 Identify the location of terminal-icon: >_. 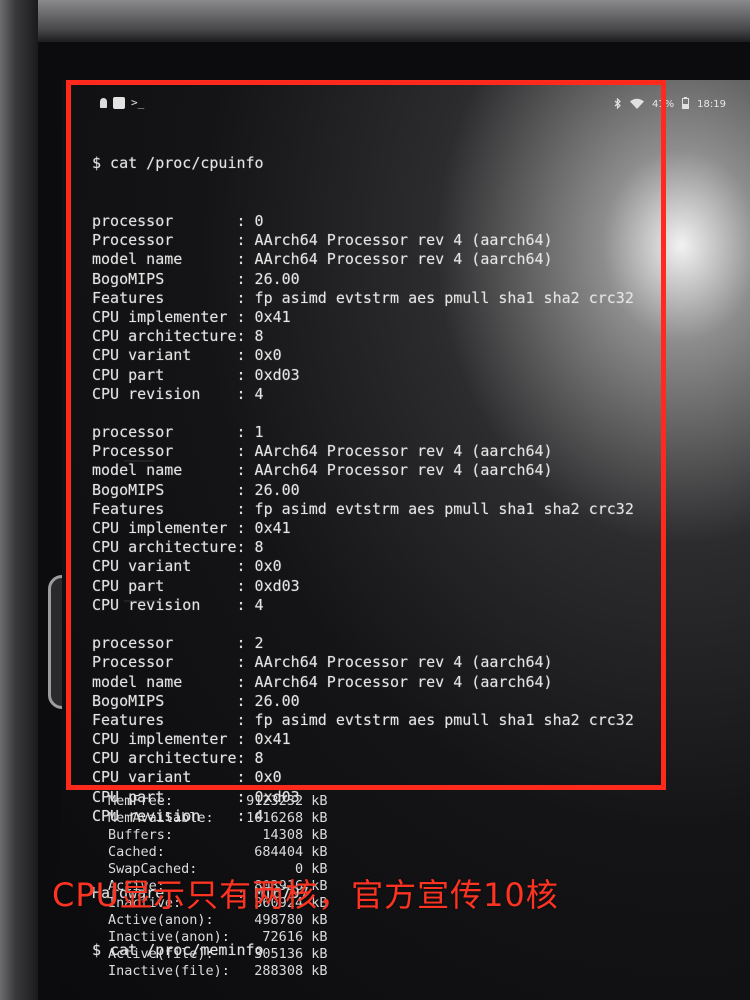
(138, 102).